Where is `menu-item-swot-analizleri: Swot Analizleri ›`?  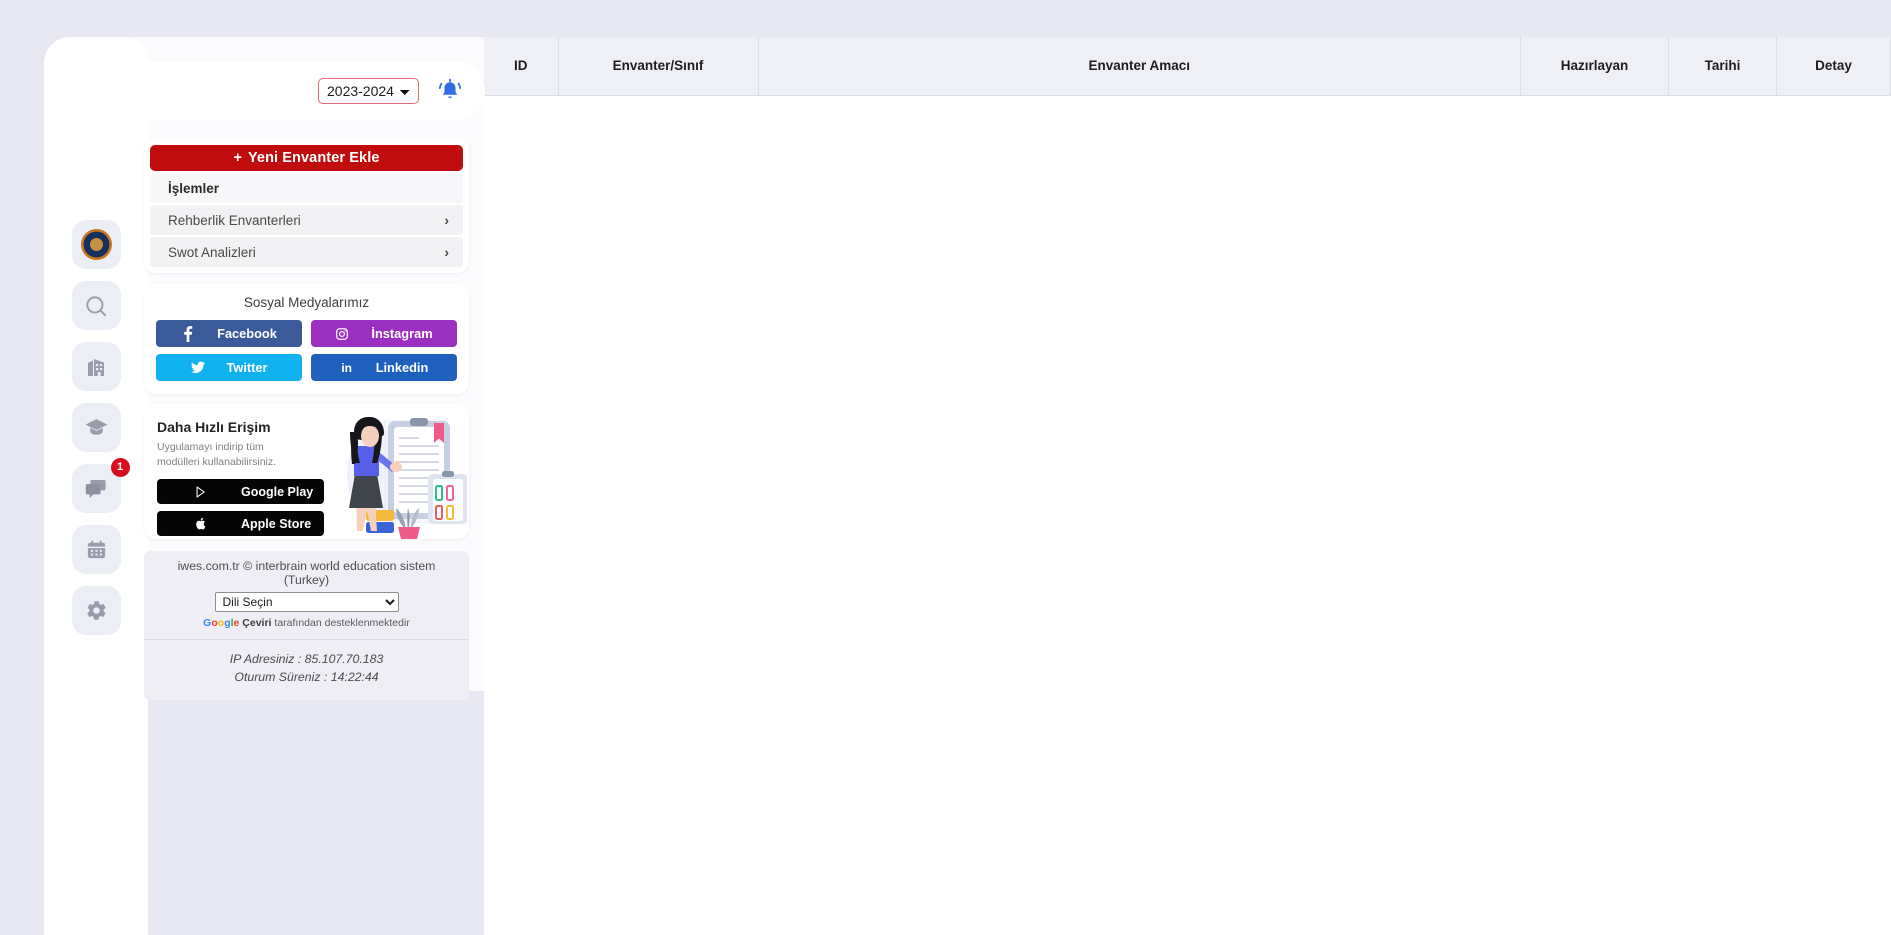
menu-item-swot-analizleri: Swot Analizleri › is located at coordinates (306, 252).